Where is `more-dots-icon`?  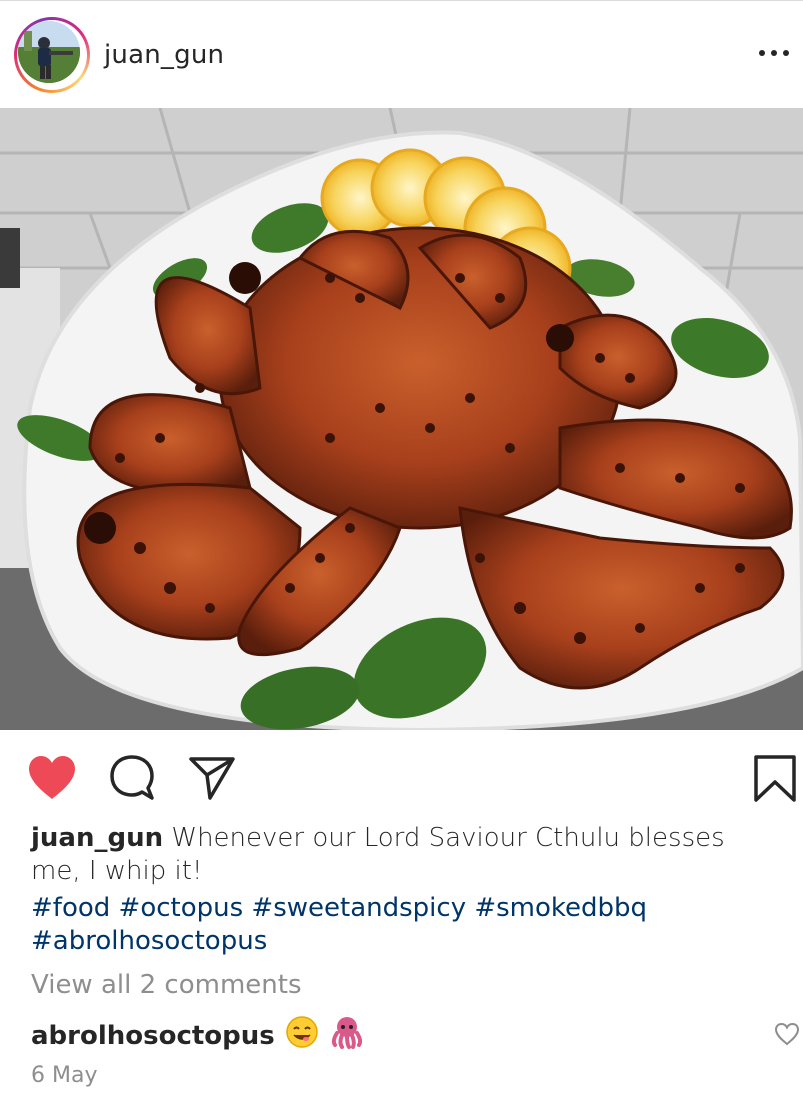
more-dots-icon is located at coordinates (774, 53).